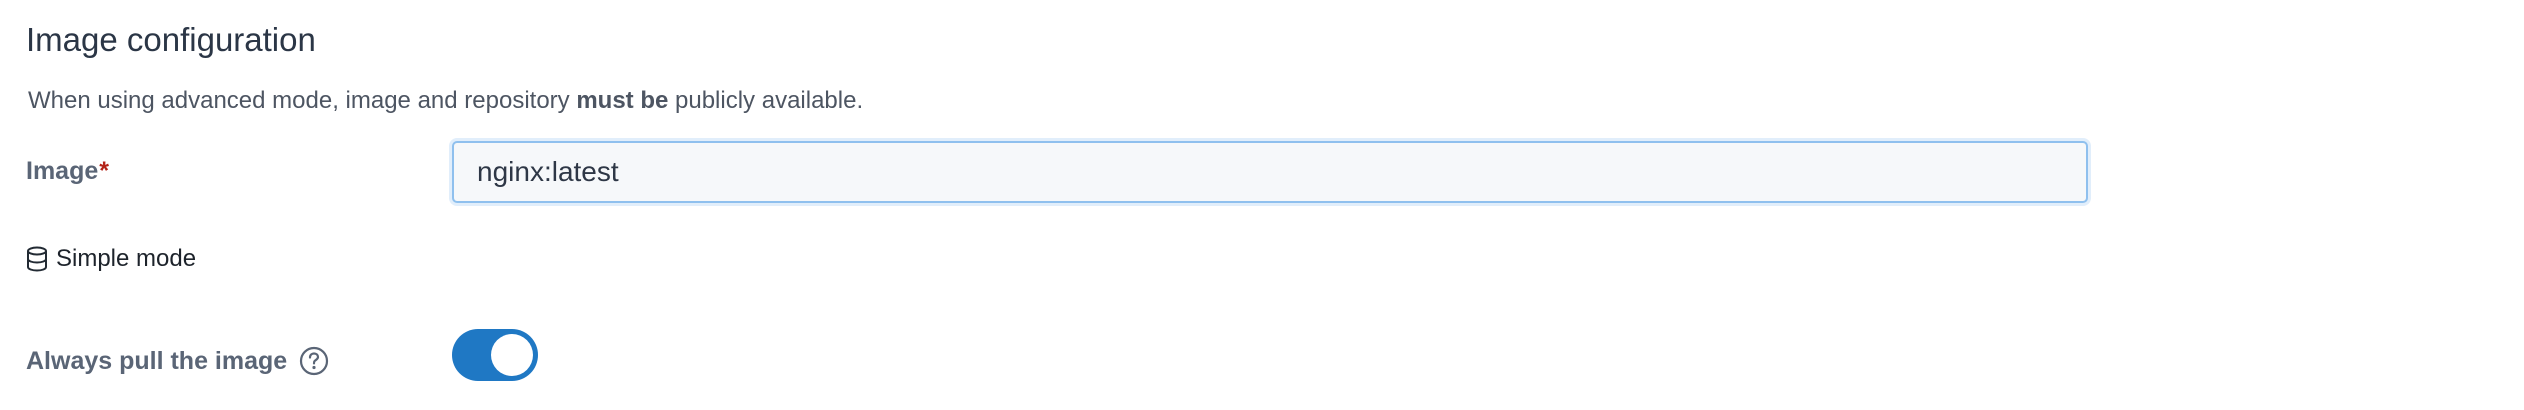 The width and height of the screenshot is (2524, 410). I want to click on simple-mode-label: Simple mode, so click(126, 258).